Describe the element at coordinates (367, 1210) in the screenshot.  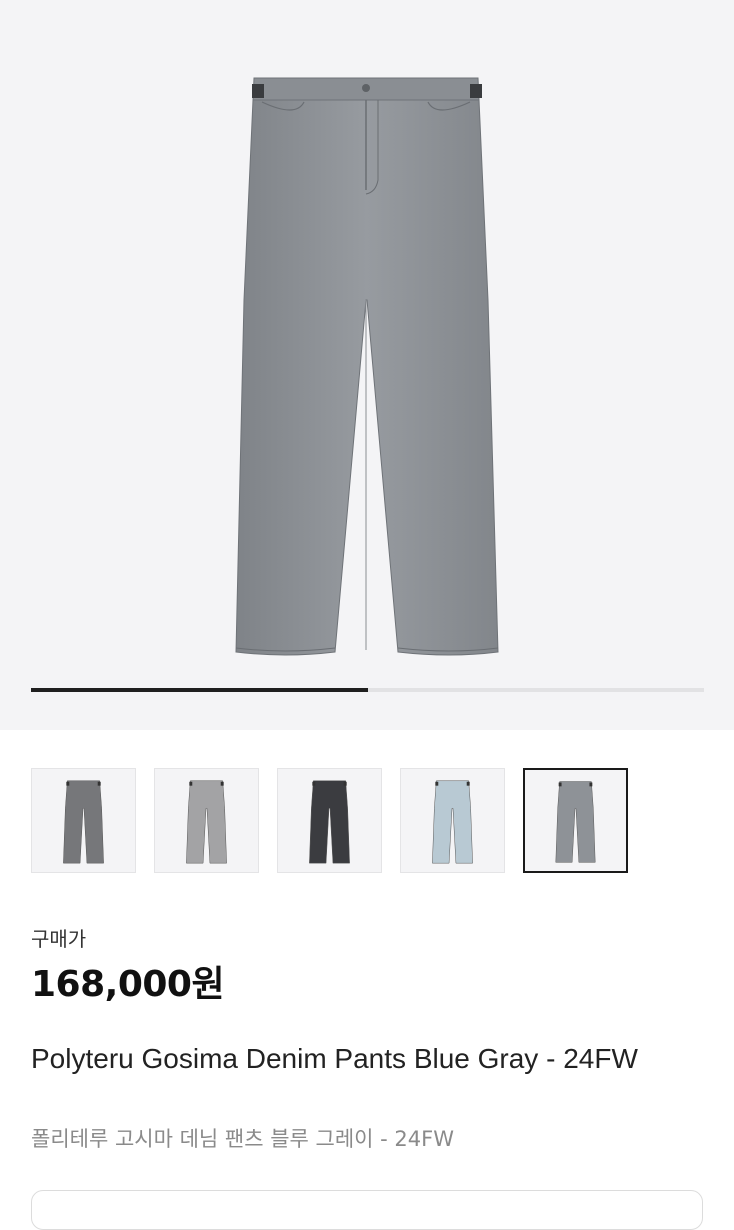
I see `bottom-action-box` at that location.